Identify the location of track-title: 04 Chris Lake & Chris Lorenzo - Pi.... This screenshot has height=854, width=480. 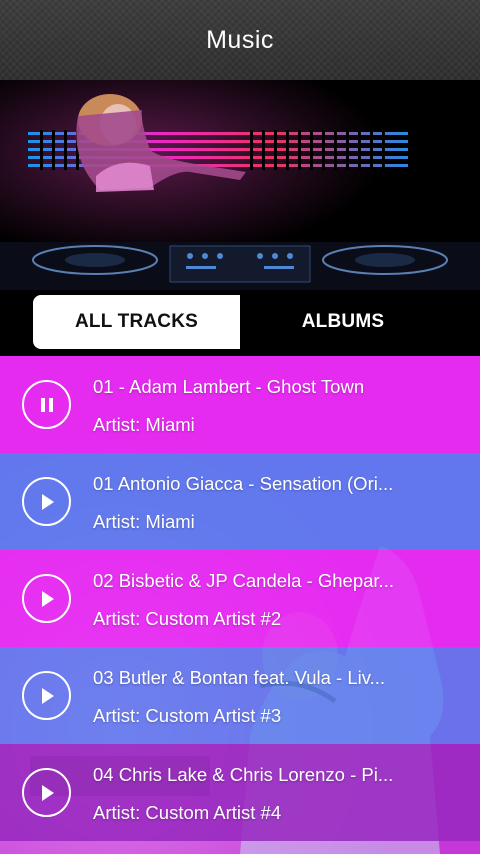
(243, 774).